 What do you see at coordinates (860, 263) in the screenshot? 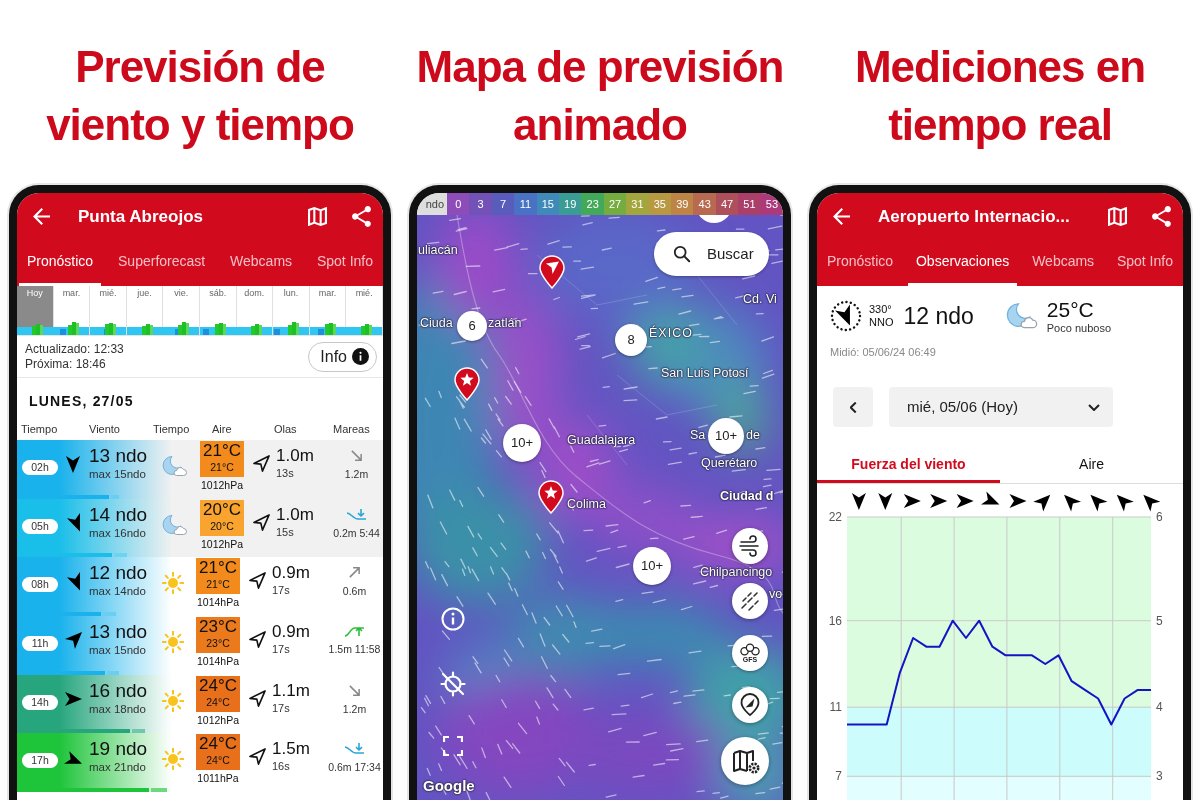
I see `tab: Pronóstico` at bounding box center [860, 263].